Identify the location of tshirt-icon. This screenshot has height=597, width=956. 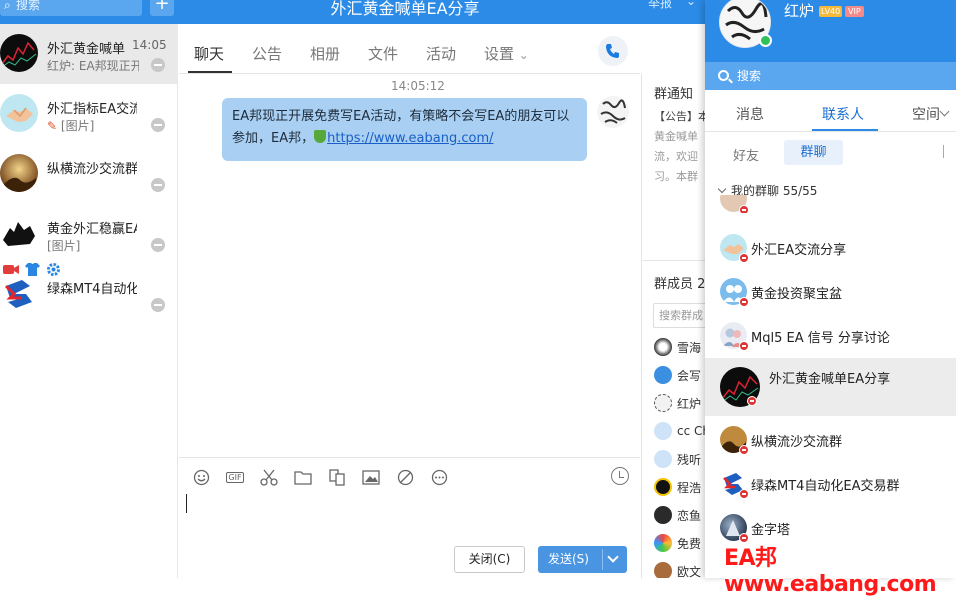
(32, 269).